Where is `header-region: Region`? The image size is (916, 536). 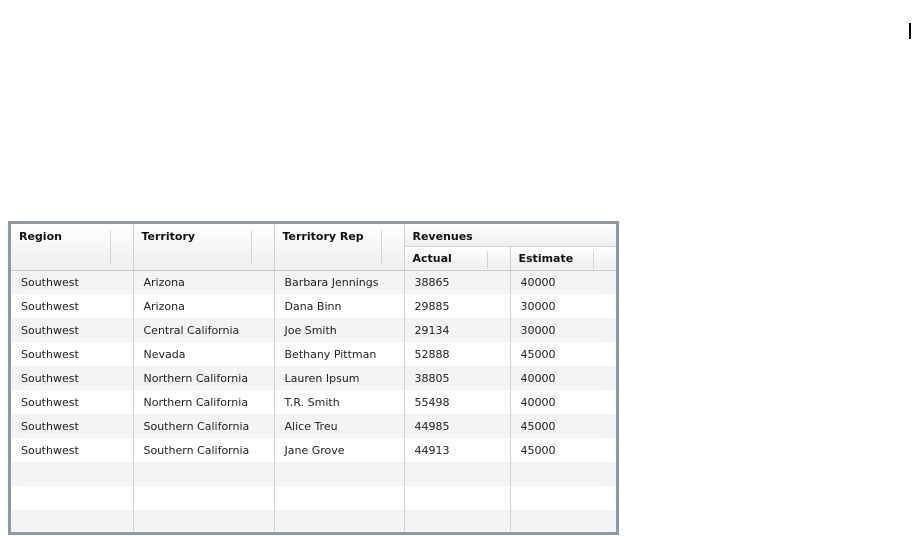 header-region: Region is located at coordinates (72, 247).